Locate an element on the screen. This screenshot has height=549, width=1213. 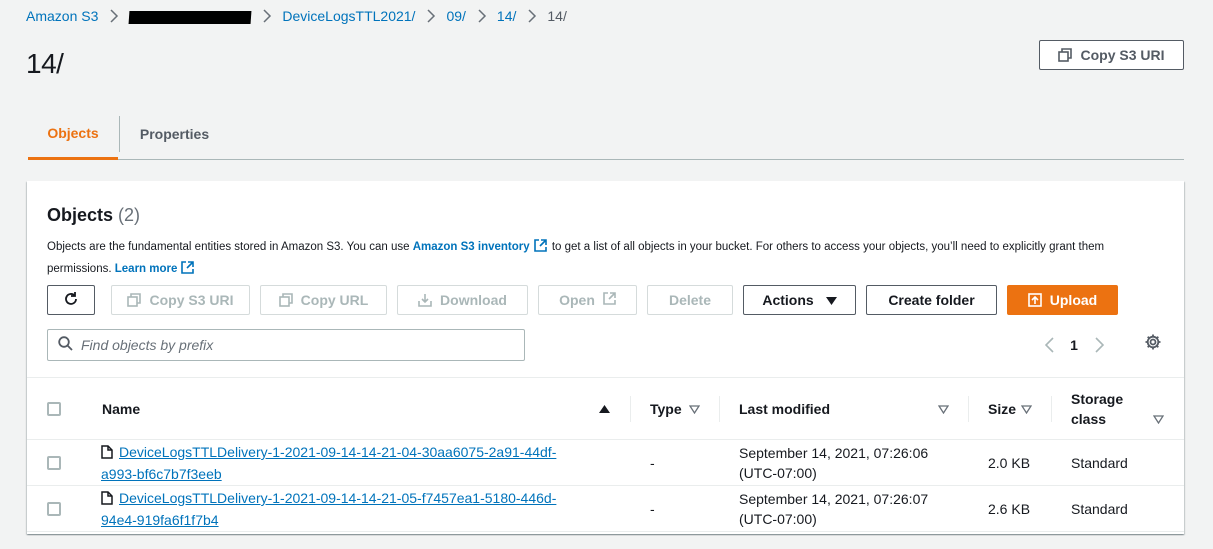
object-link-line2: a993-bf6c7b7f3eeb is located at coordinates (161, 474).